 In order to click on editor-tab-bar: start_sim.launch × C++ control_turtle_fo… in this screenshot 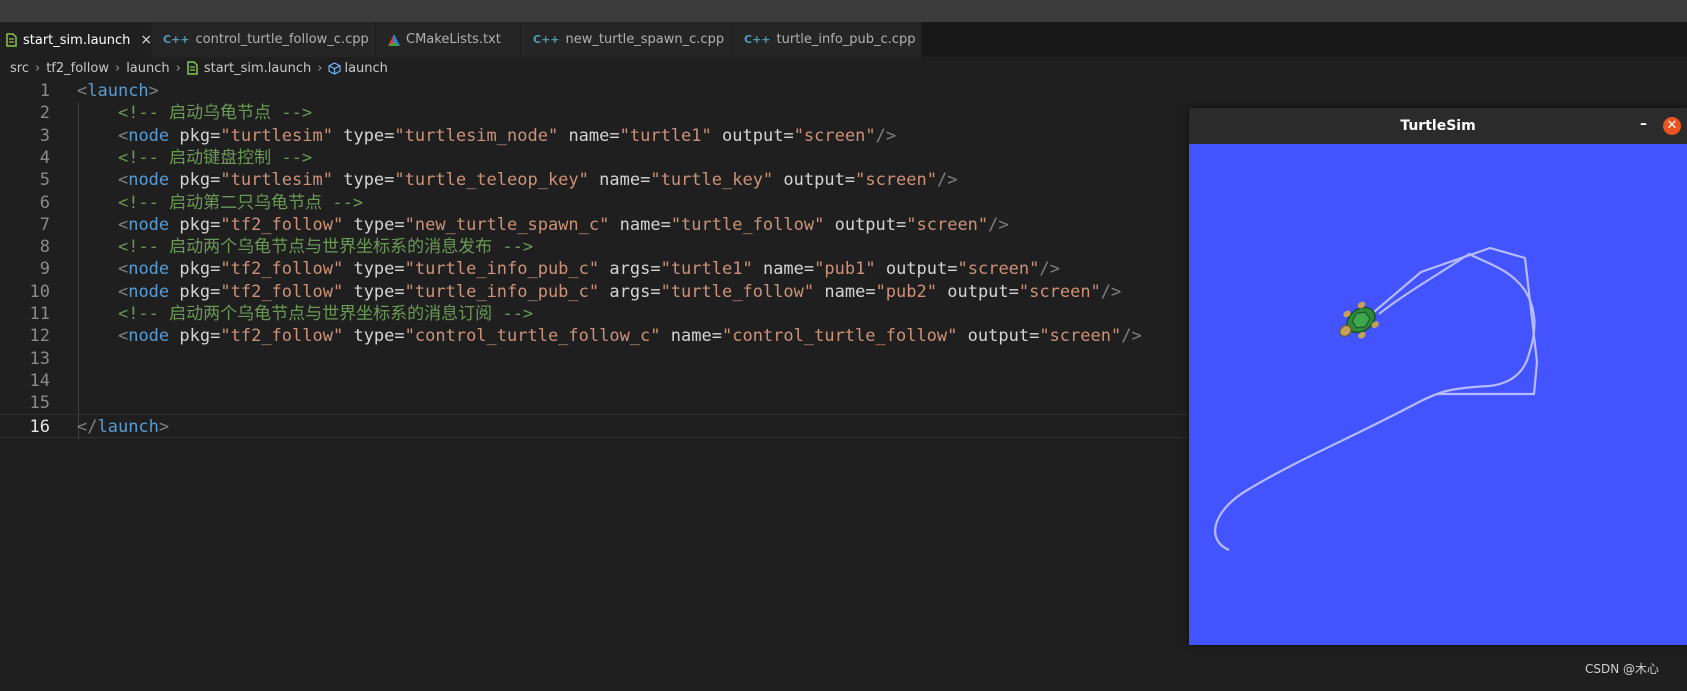, I will do `click(843, 39)`.